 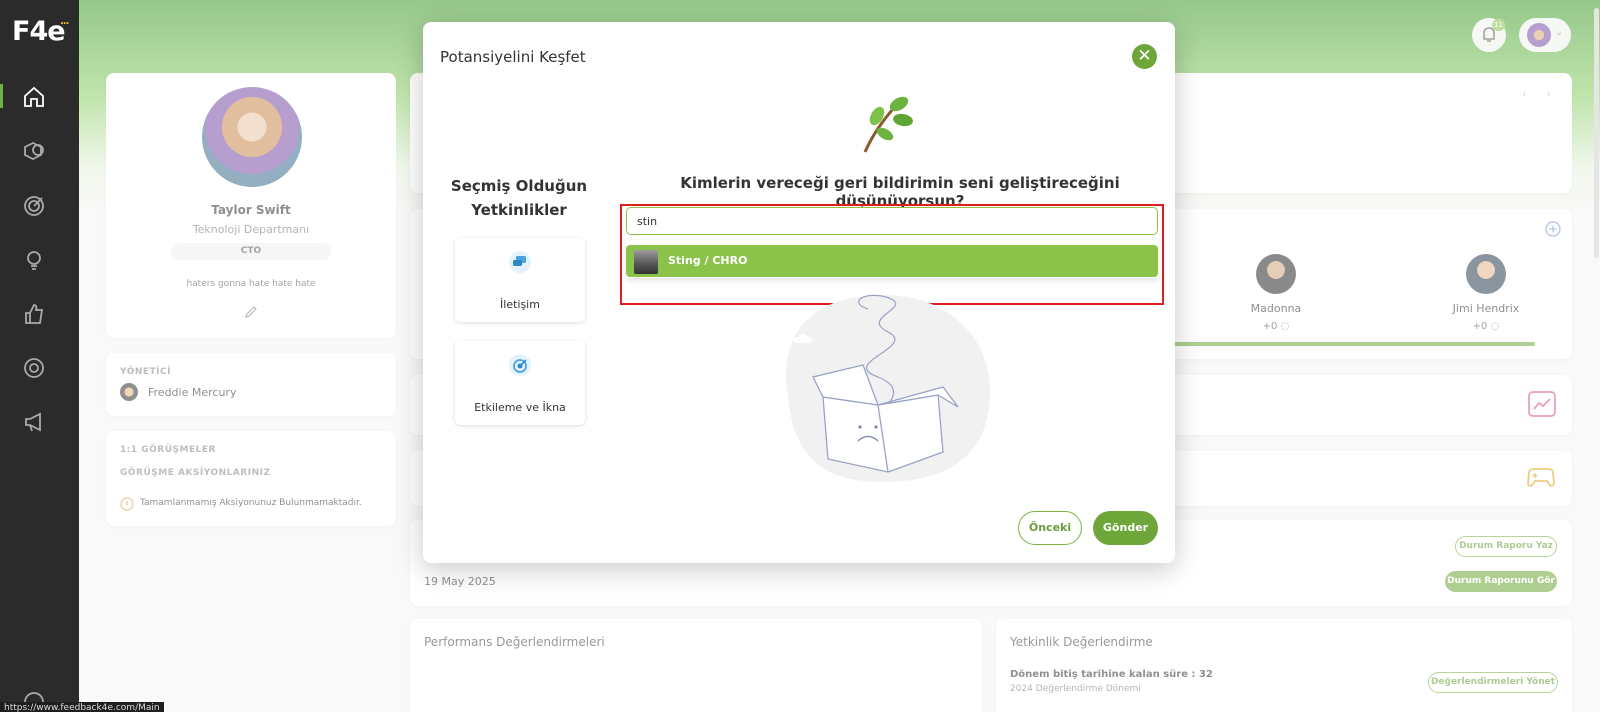 I want to click on thumbs-up-icon, so click(x=34, y=314).